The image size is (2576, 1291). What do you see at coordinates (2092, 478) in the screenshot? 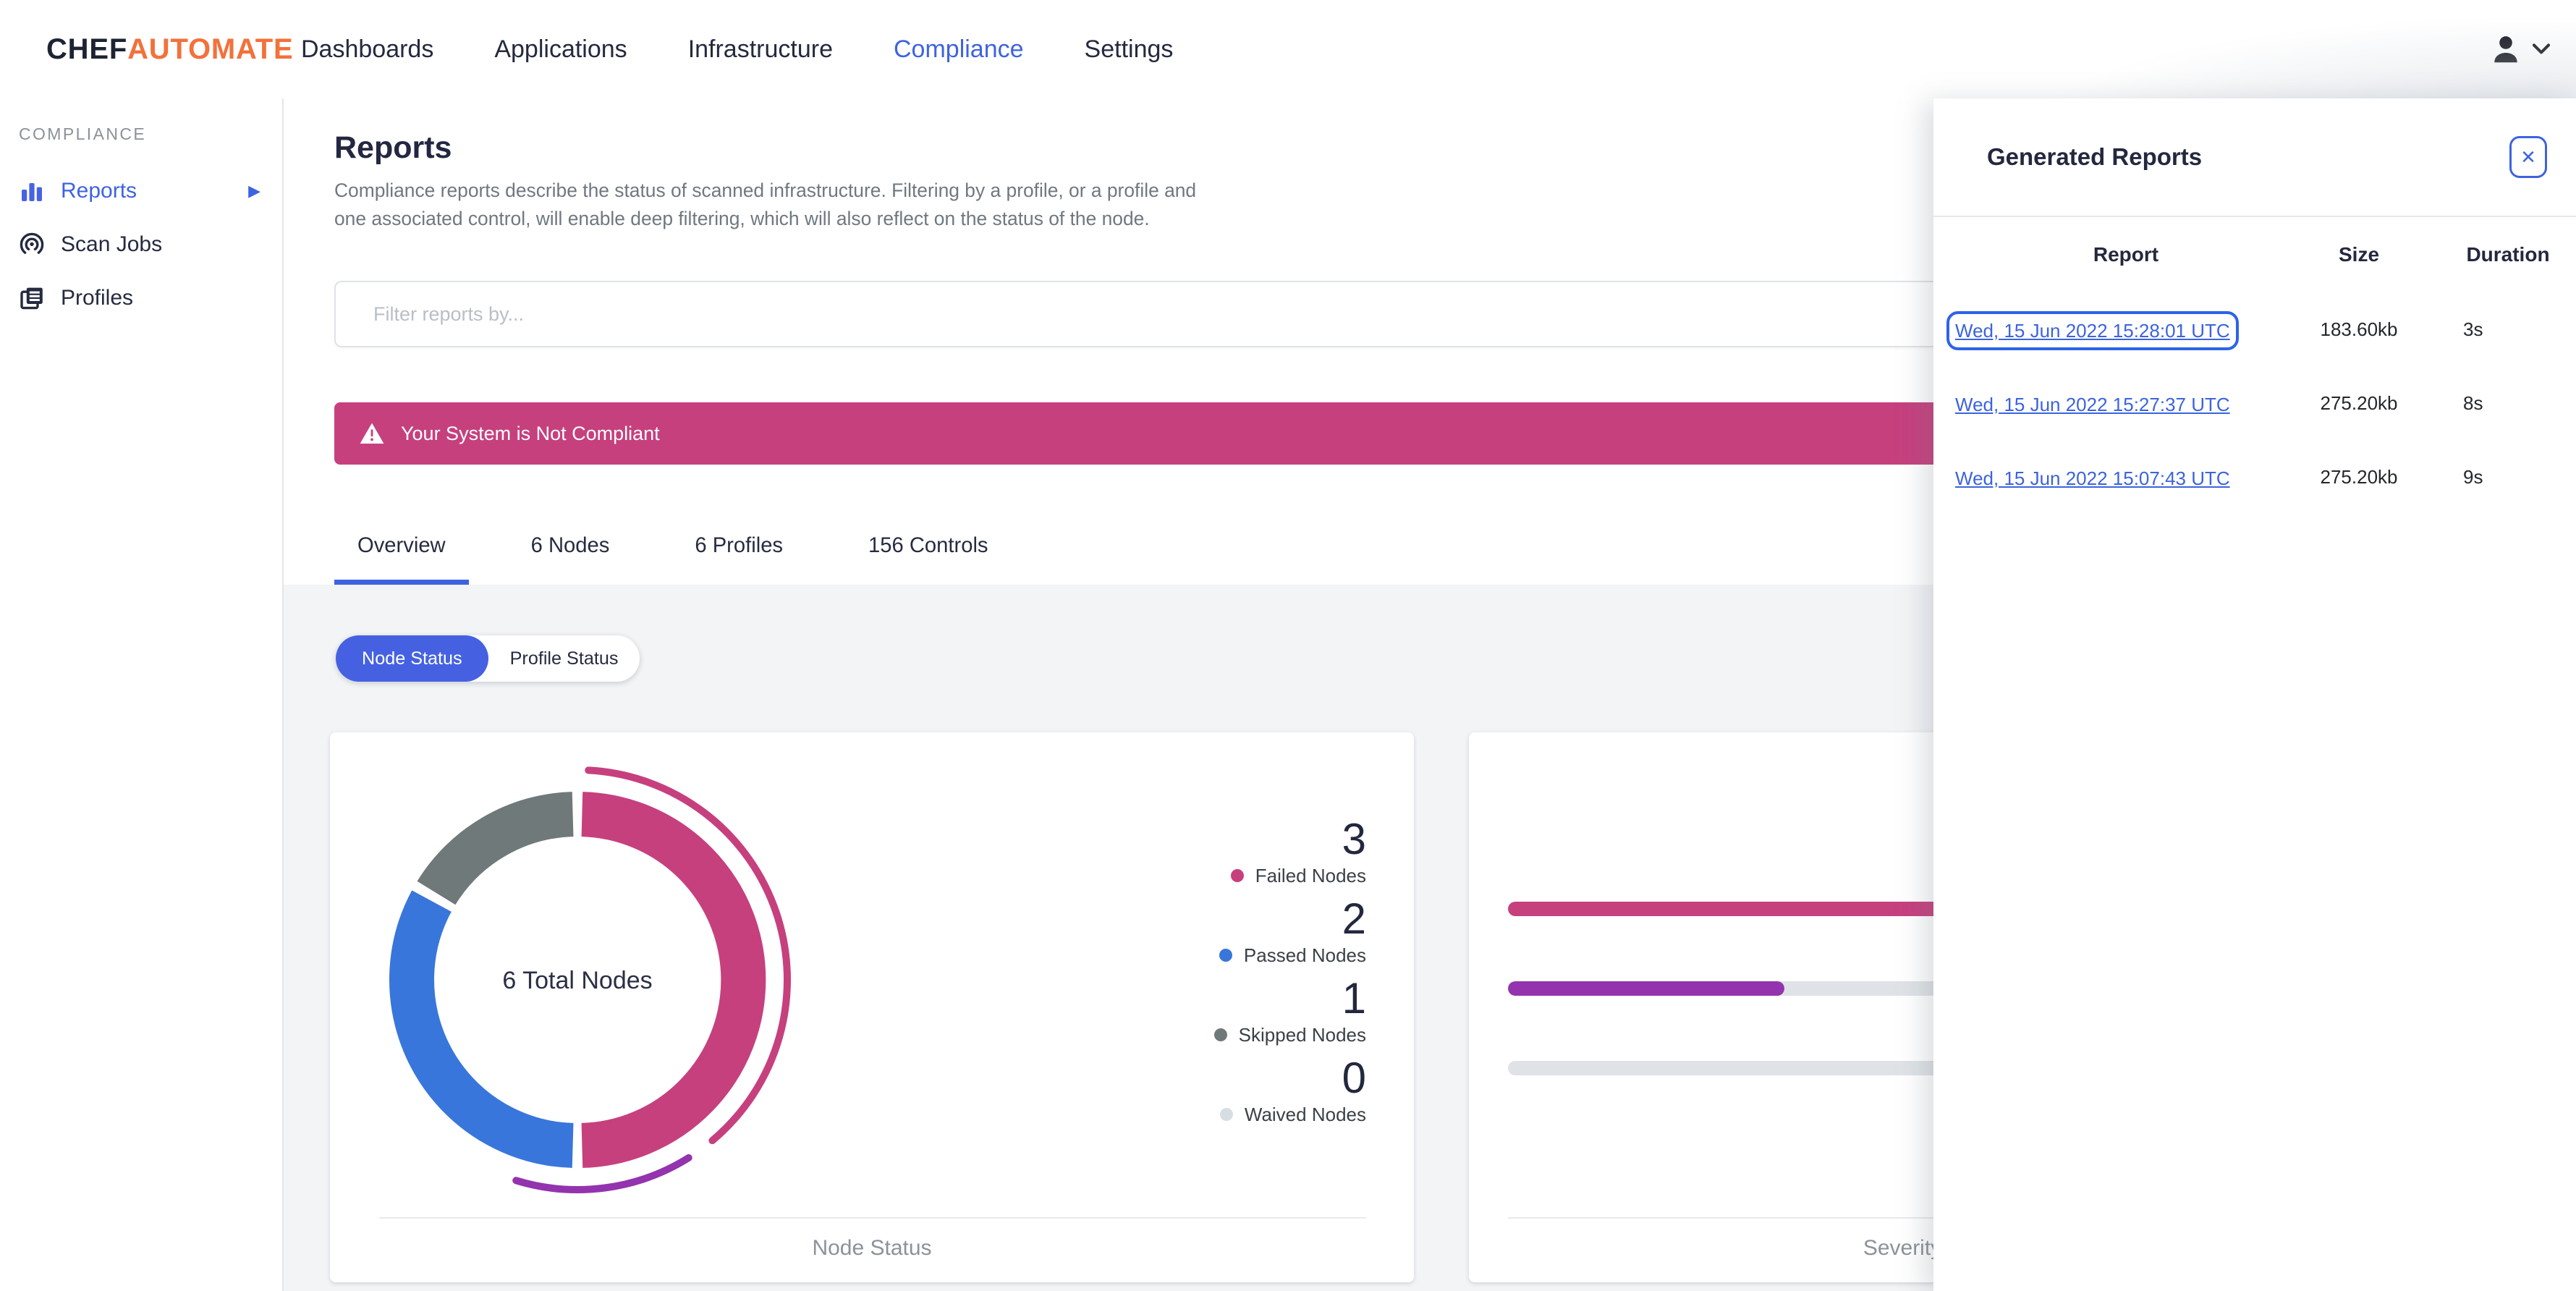
I see `report-link: Wed, 15 Jun 2022 15:07:43 UTC` at bounding box center [2092, 478].